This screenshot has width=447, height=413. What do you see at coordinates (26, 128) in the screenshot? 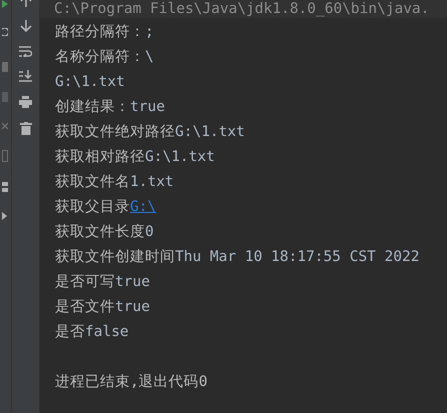
I see `trash-icon` at bounding box center [26, 128].